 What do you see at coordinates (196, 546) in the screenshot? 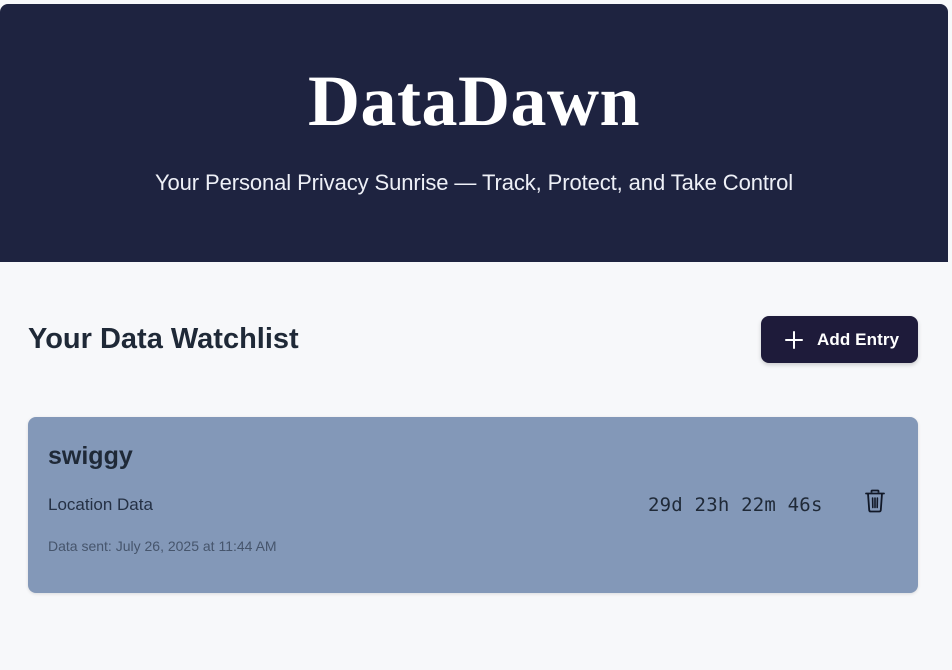
I see `entry-sent-date: July 26, 2025 at 11:44 AM` at bounding box center [196, 546].